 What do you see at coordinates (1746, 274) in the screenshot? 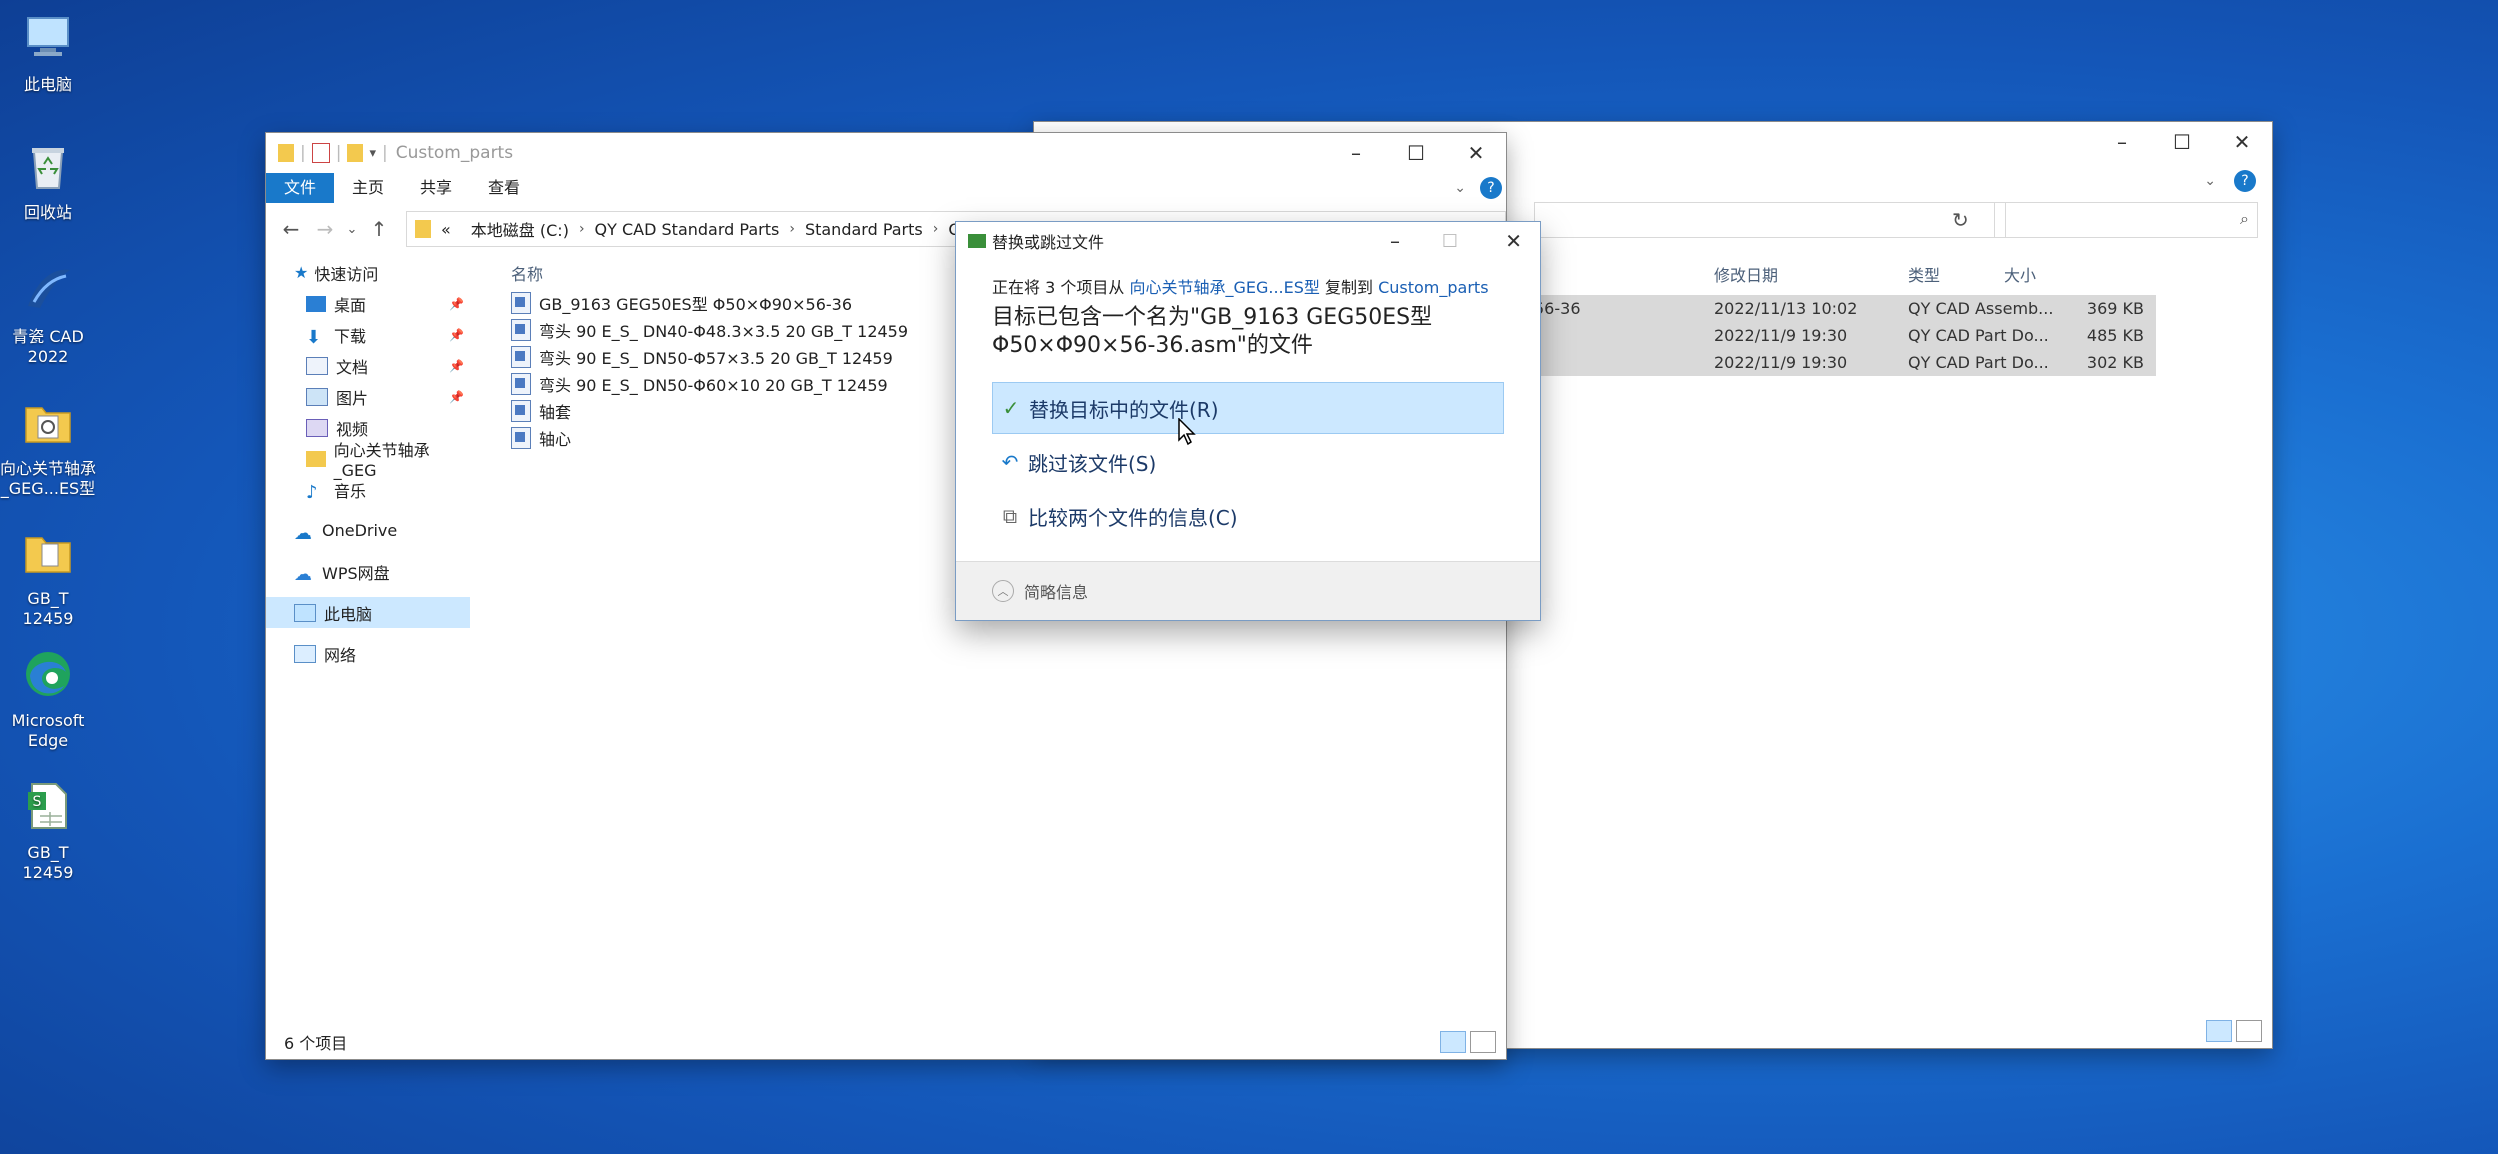
I see `column-date: 修改日期` at bounding box center [1746, 274].